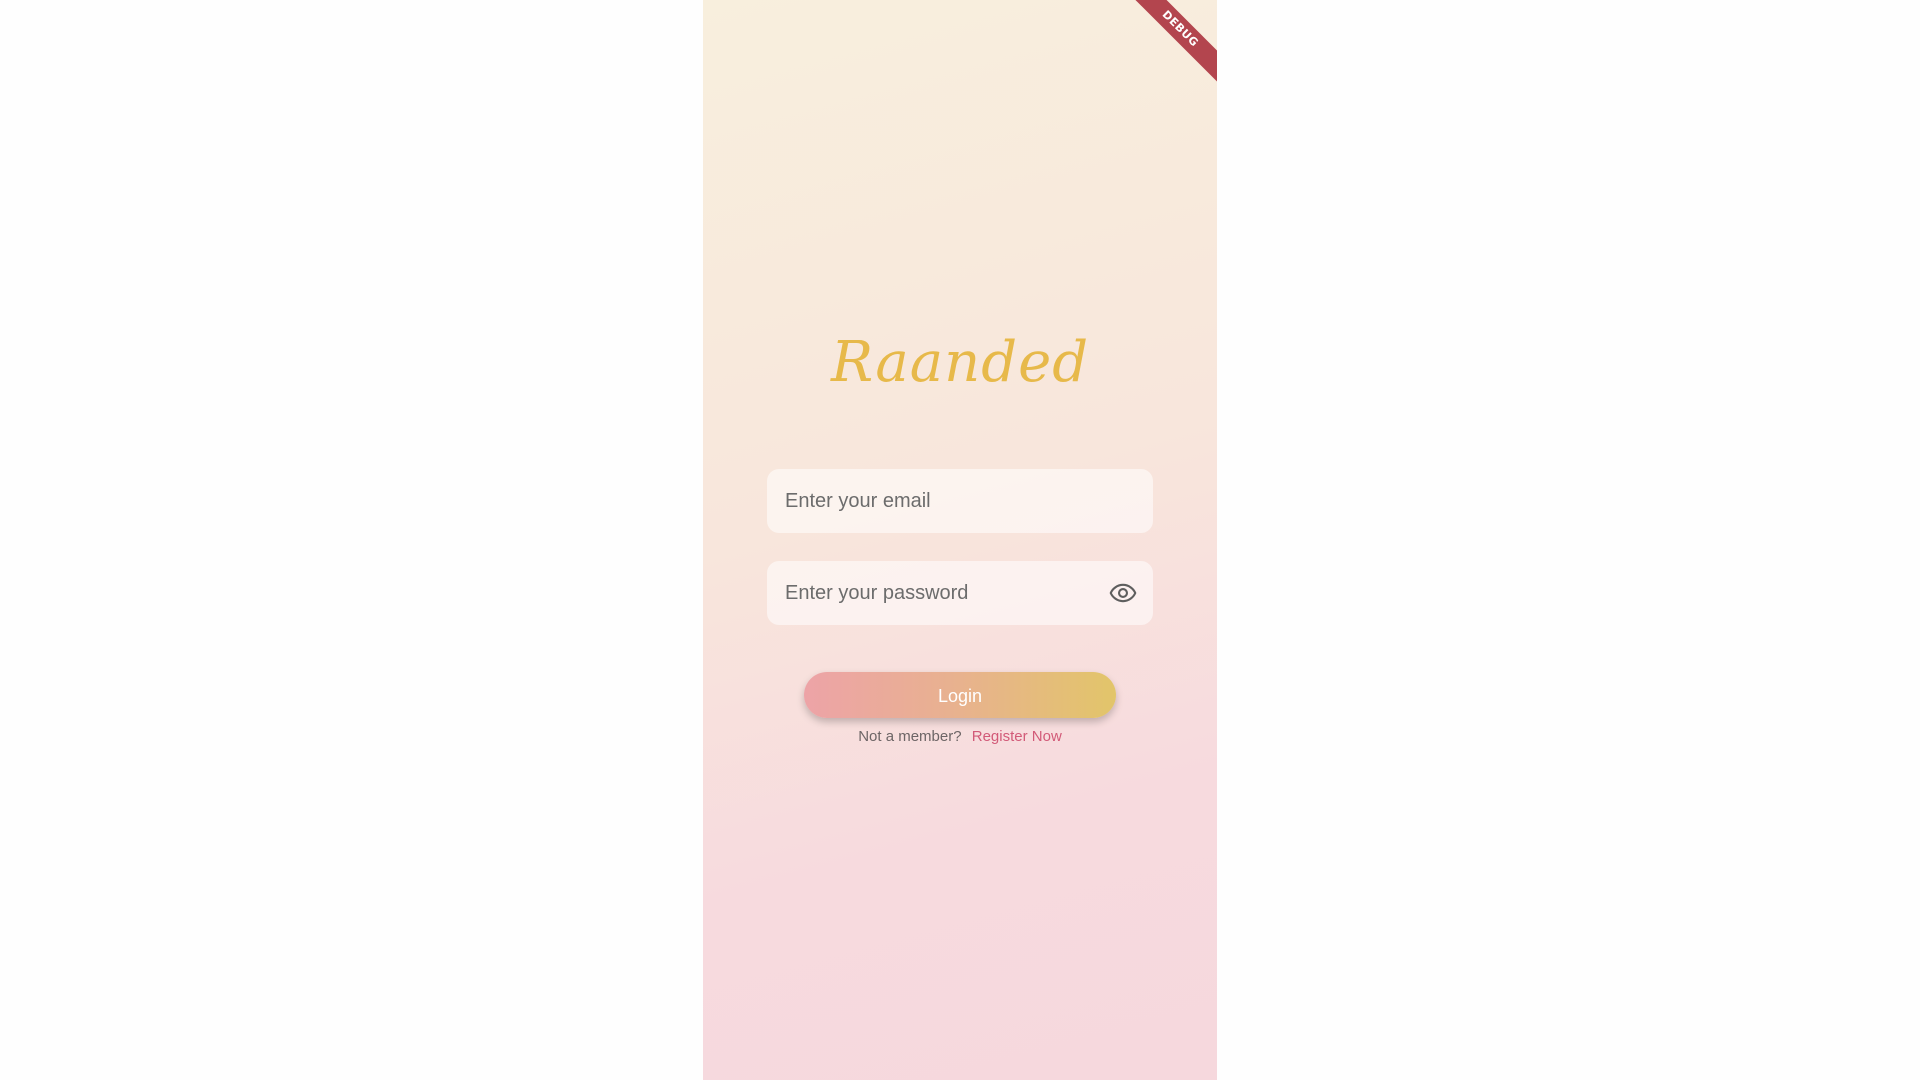  Describe the element at coordinates (1168, 45) in the screenshot. I see `debug-banner-label: DEBUG` at that location.